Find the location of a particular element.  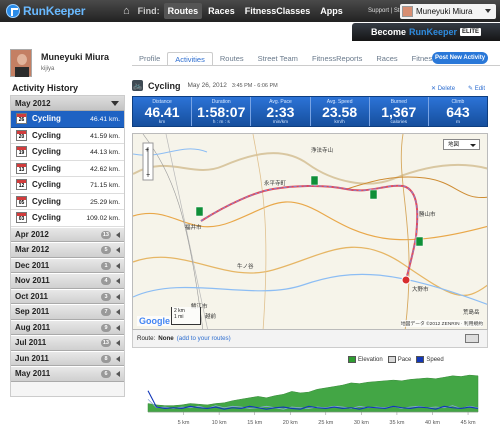

month-header-may-2012: May 2012 is located at coordinates (67, 103).